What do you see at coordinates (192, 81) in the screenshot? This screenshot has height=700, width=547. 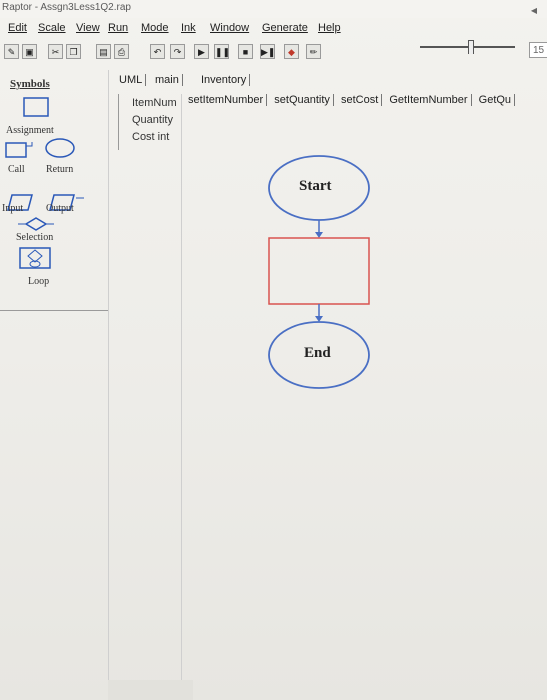 I see `view-tabs: UML main Inventory` at bounding box center [192, 81].